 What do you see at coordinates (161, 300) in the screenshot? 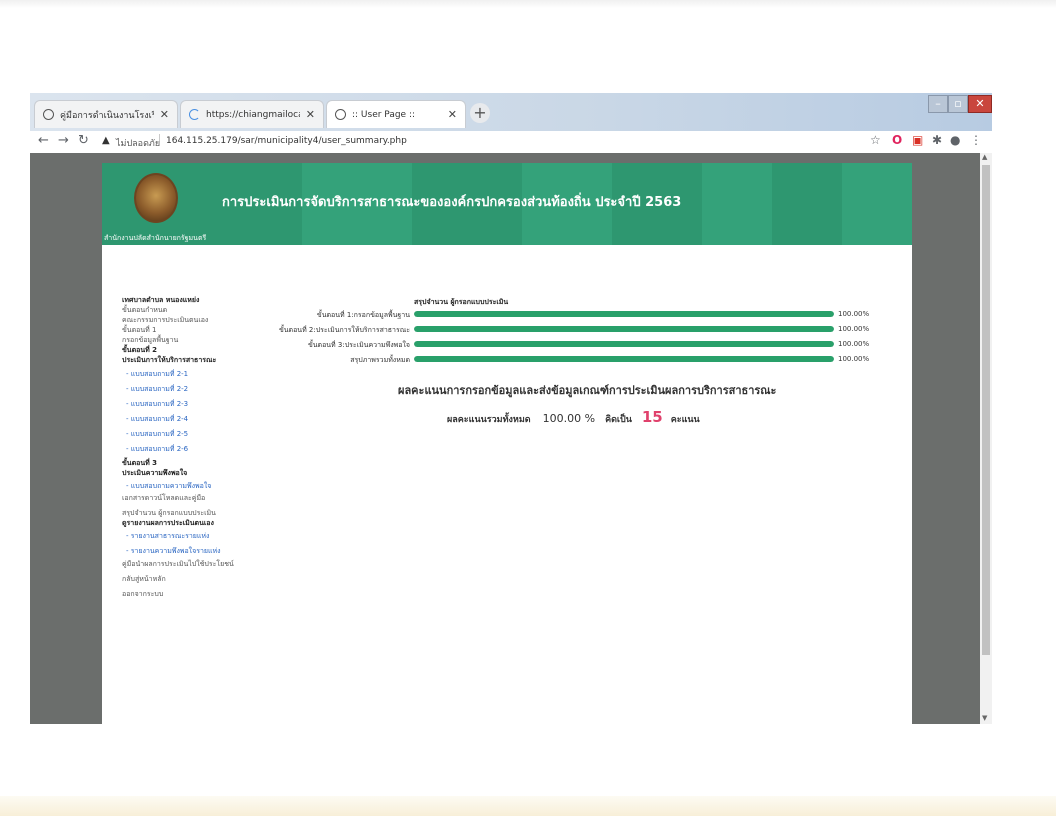
I see `sidebar-org-name: เทศบาลตำบล หนองแหย่ง` at bounding box center [161, 300].